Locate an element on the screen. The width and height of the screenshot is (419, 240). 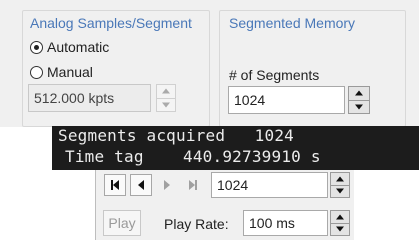
segment-decrement-button is located at coordinates (340, 191).